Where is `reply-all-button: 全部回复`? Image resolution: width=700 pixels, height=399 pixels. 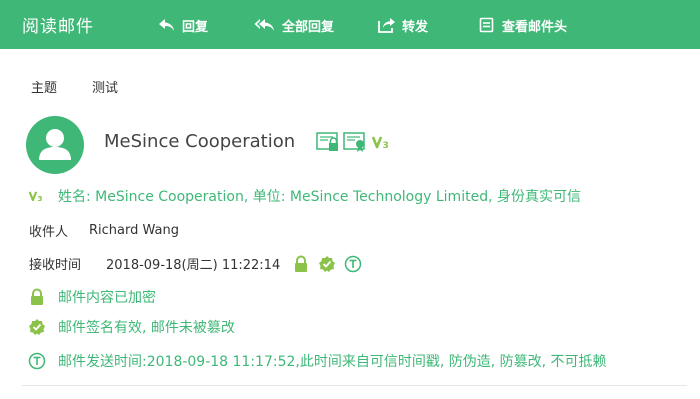 reply-all-button: 全部回复 is located at coordinates (294, 25).